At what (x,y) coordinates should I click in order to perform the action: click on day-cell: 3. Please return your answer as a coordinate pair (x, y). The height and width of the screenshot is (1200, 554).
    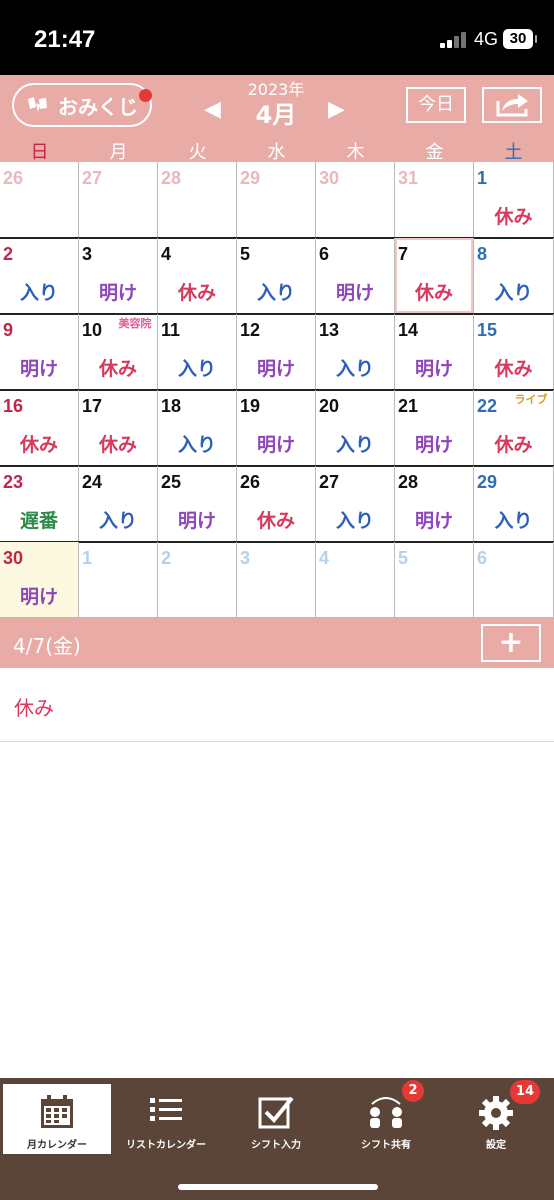
    Looking at the image, I should click on (276, 580).